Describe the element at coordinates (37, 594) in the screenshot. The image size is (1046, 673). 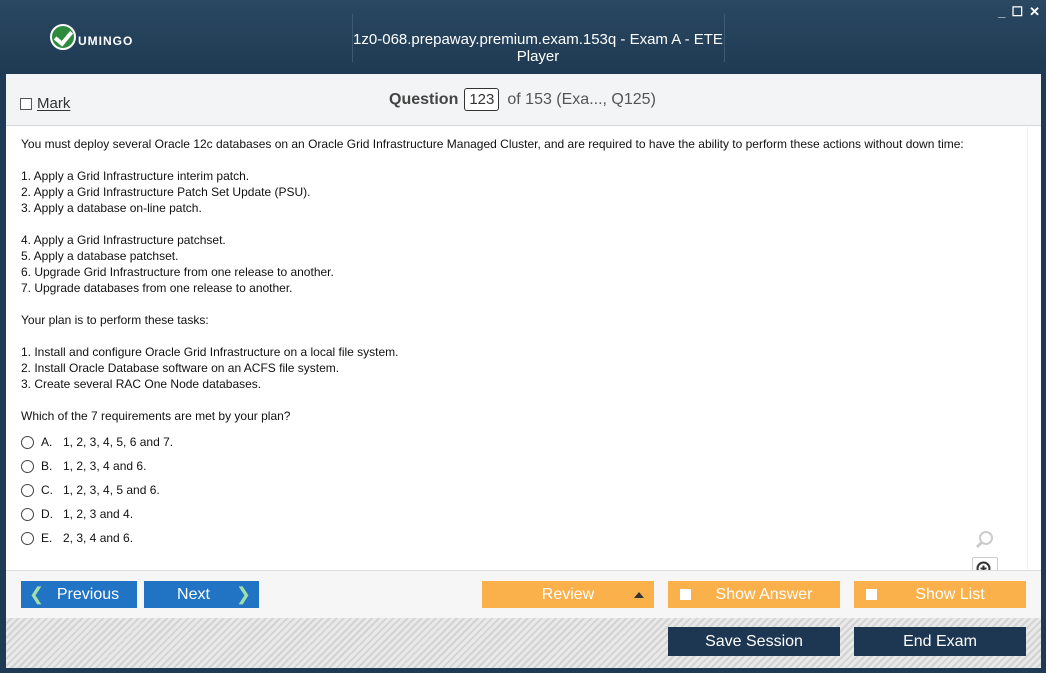
I see `chevron-left-icon: ❮` at that location.